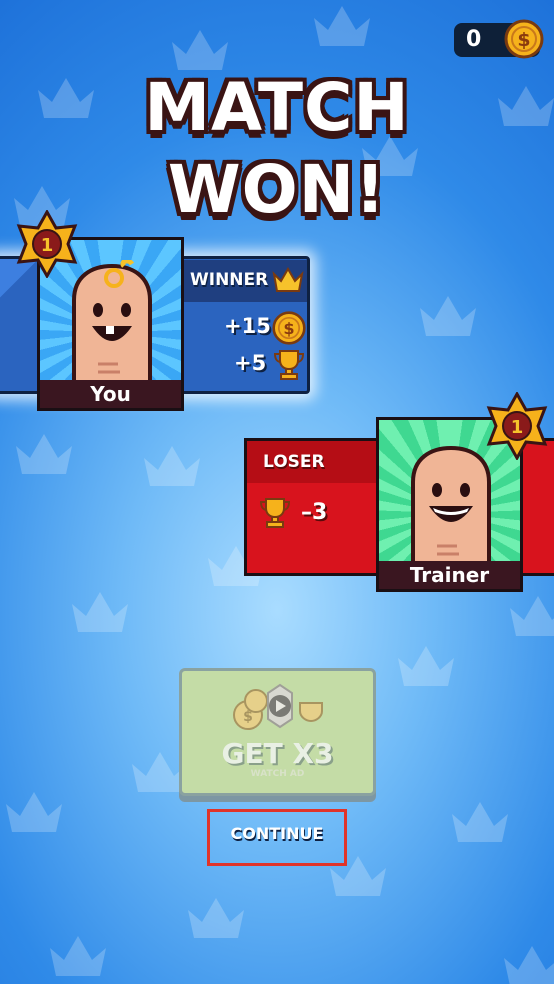  I want to click on trophy-reward: +5, so click(250, 363).